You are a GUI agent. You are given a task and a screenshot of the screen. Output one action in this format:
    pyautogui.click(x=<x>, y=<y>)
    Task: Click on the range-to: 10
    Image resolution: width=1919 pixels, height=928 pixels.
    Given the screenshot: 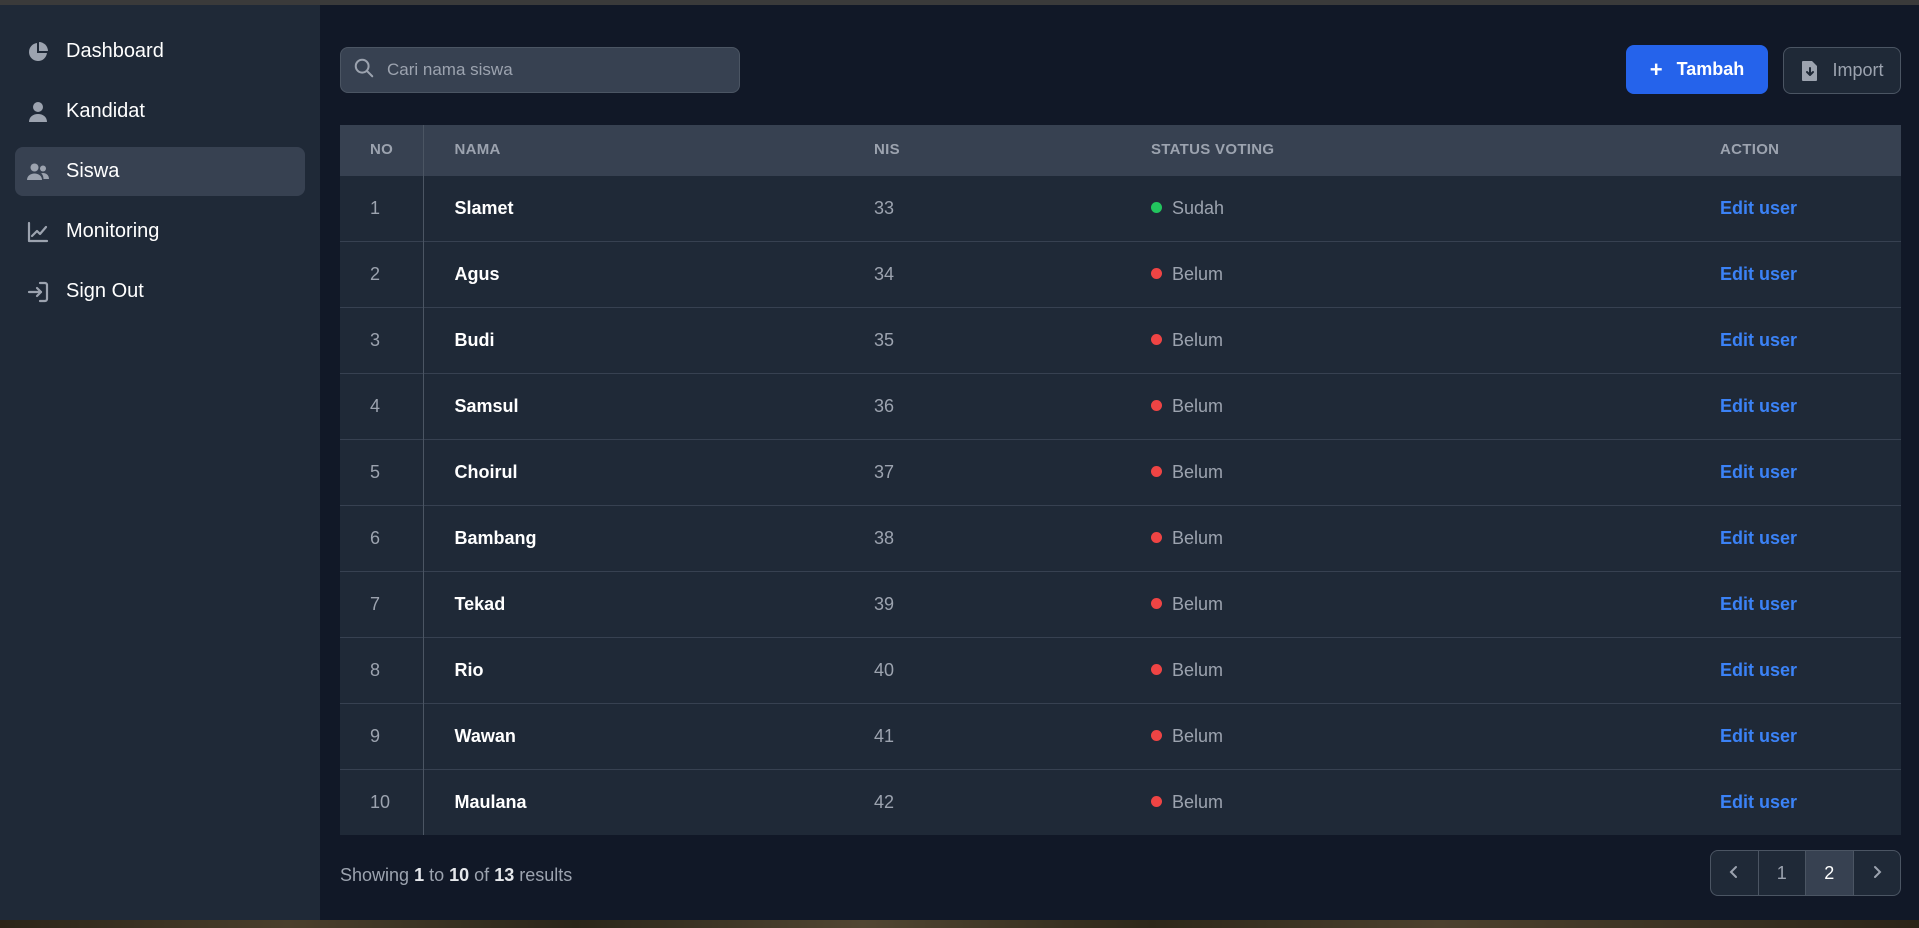 What is the action you would take?
    pyautogui.click(x=459, y=875)
    